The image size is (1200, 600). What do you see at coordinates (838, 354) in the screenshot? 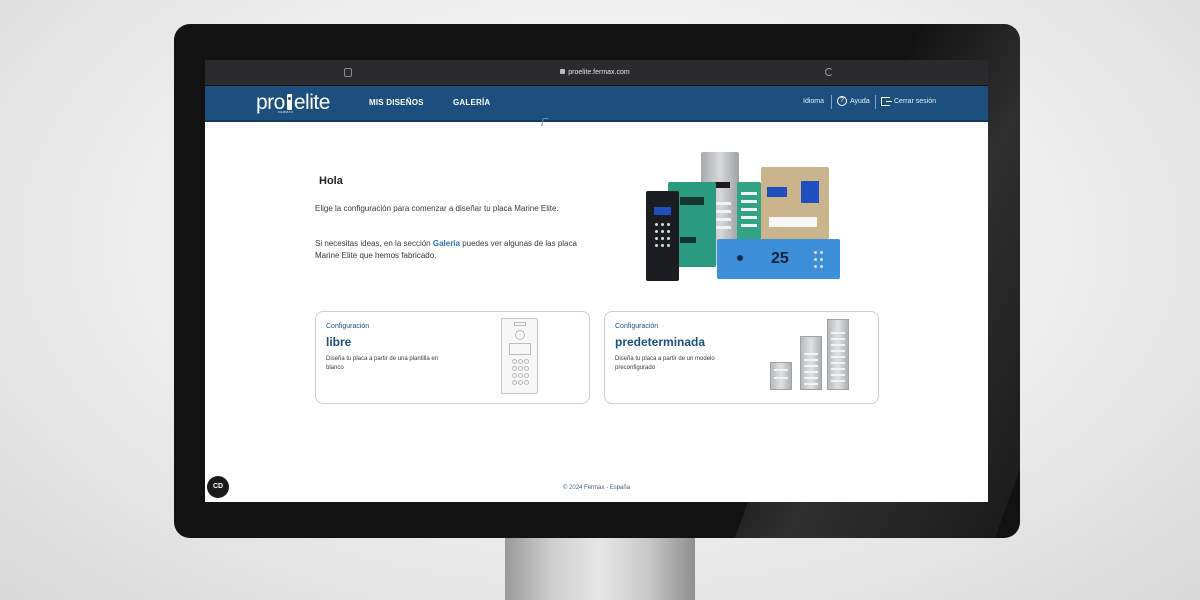
I see `preset-panel-large-icon` at bounding box center [838, 354].